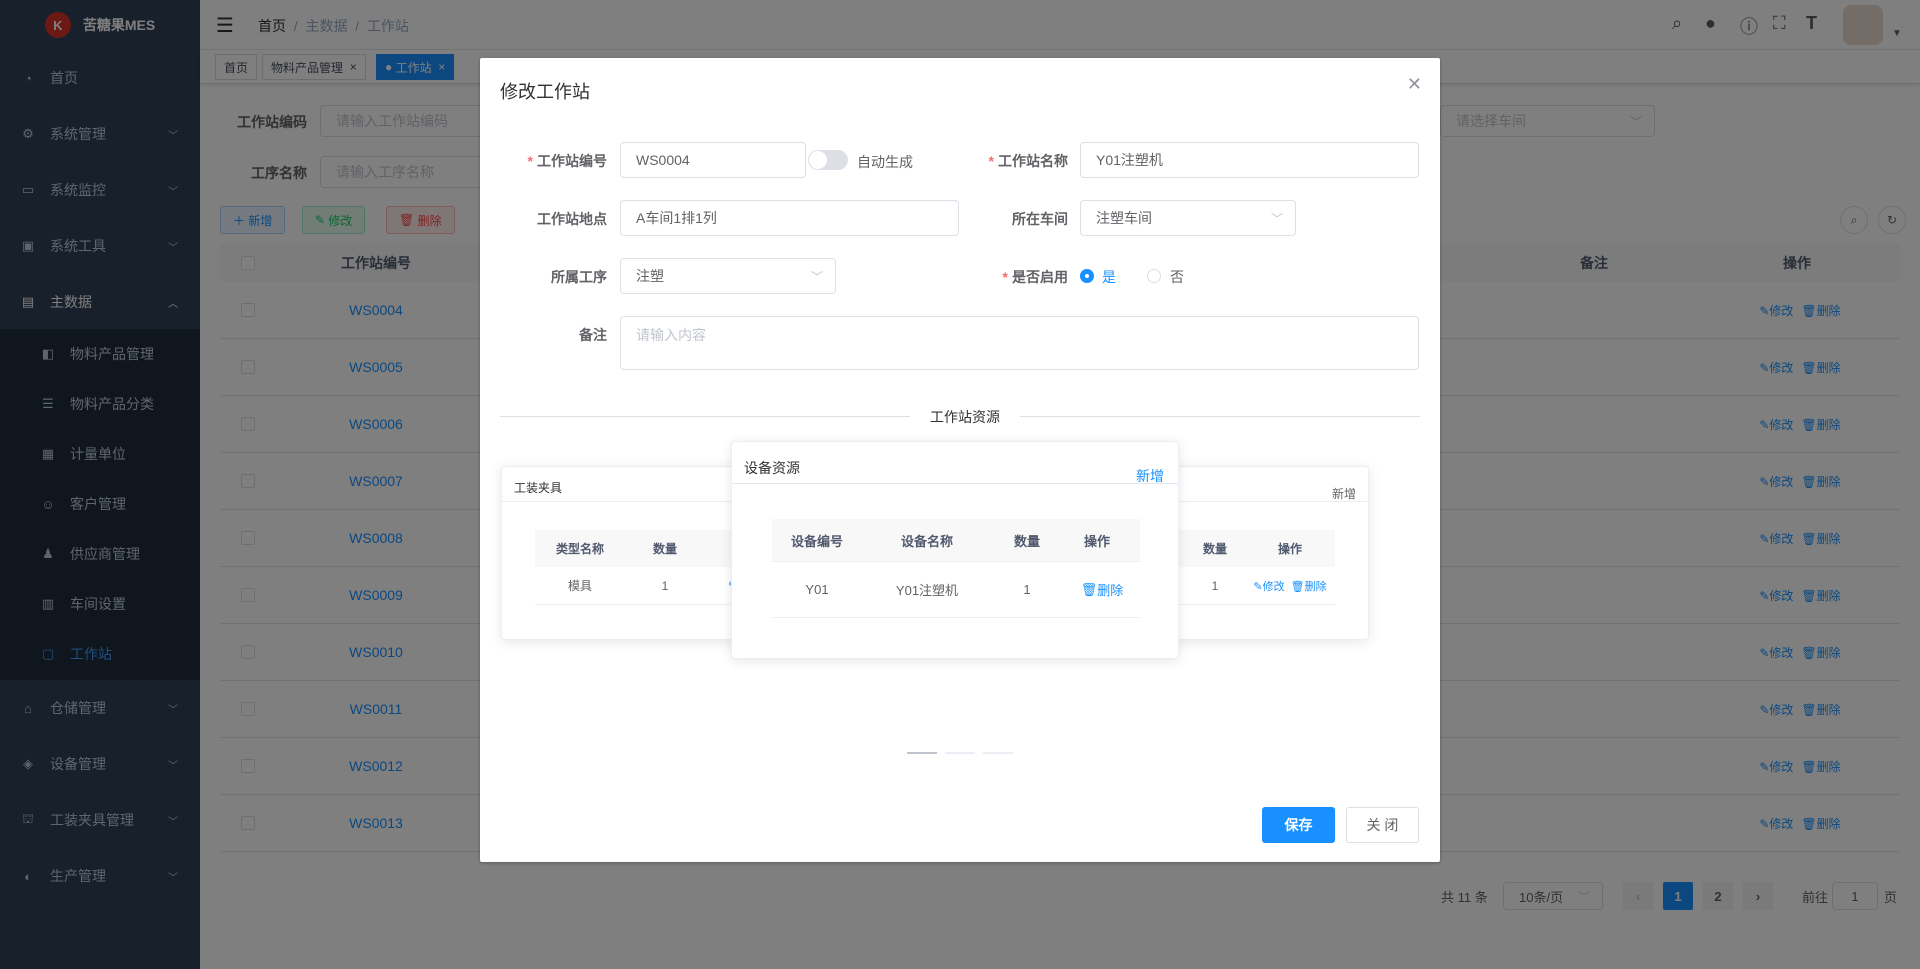 Image resolution: width=1920 pixels, height=969 pixels. Describe the element at coordinates (1109, 277) in the screenshot. I see `enabled-yes-label: 是` at that location.